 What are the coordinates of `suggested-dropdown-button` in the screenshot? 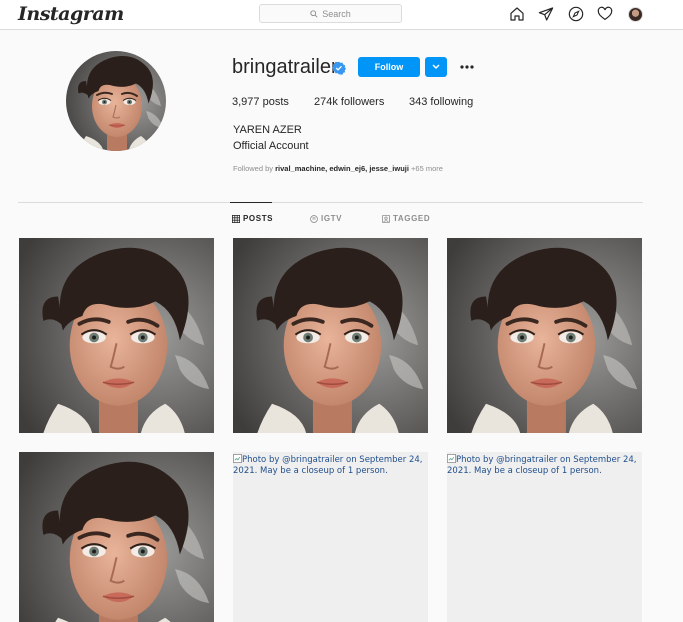 It's located at (436, 67).